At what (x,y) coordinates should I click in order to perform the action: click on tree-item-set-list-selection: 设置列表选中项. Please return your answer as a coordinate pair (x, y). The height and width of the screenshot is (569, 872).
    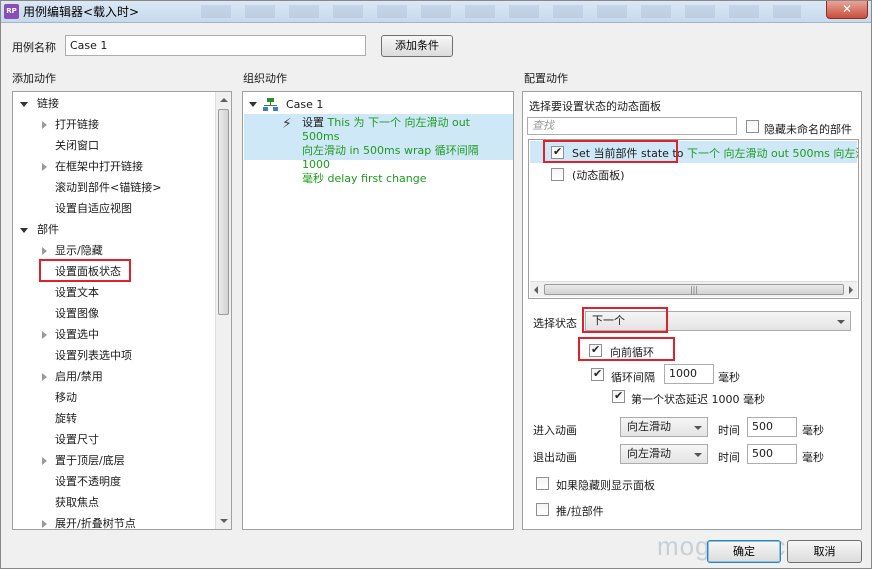
    Looking at the image, I should click on (113, 356).